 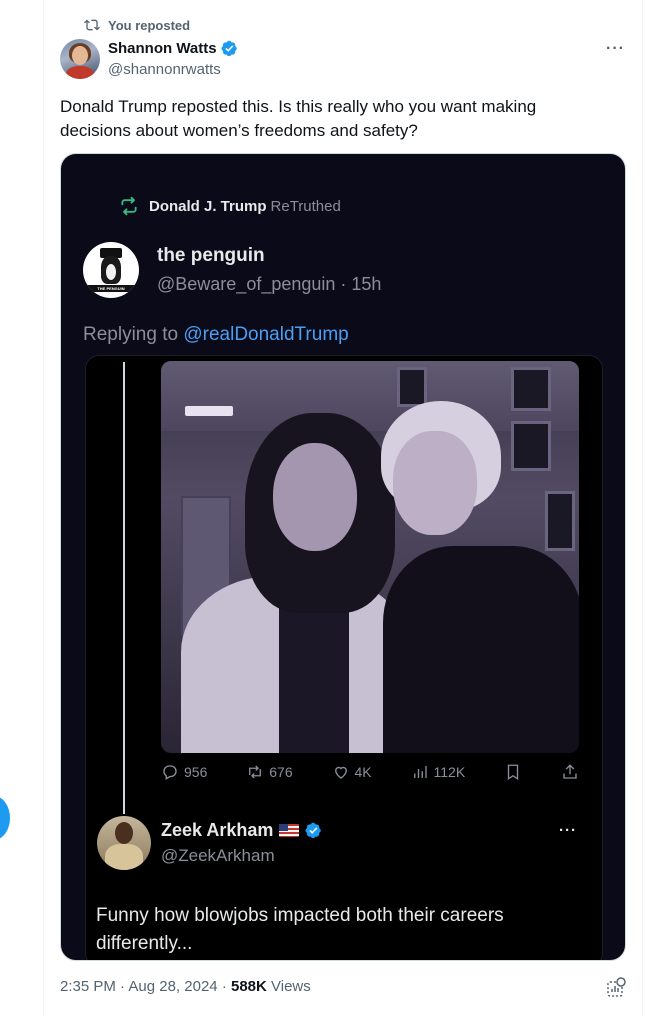 What do you see at coordinates (420, 772) in the screenshot?
I see `bar-chart-icon` at bounding box center [420, 772].